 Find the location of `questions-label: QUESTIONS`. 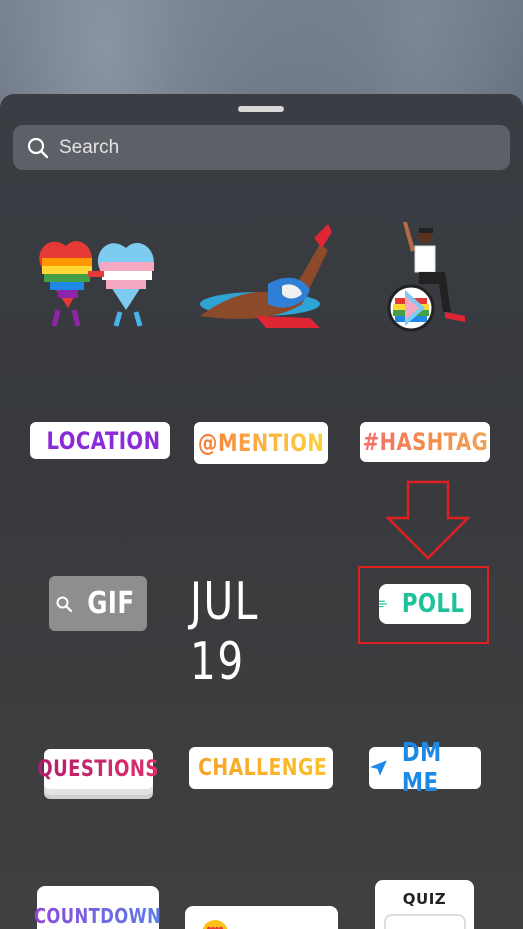

questions-label: QUESTIONS is located at coordinates (98, 769).